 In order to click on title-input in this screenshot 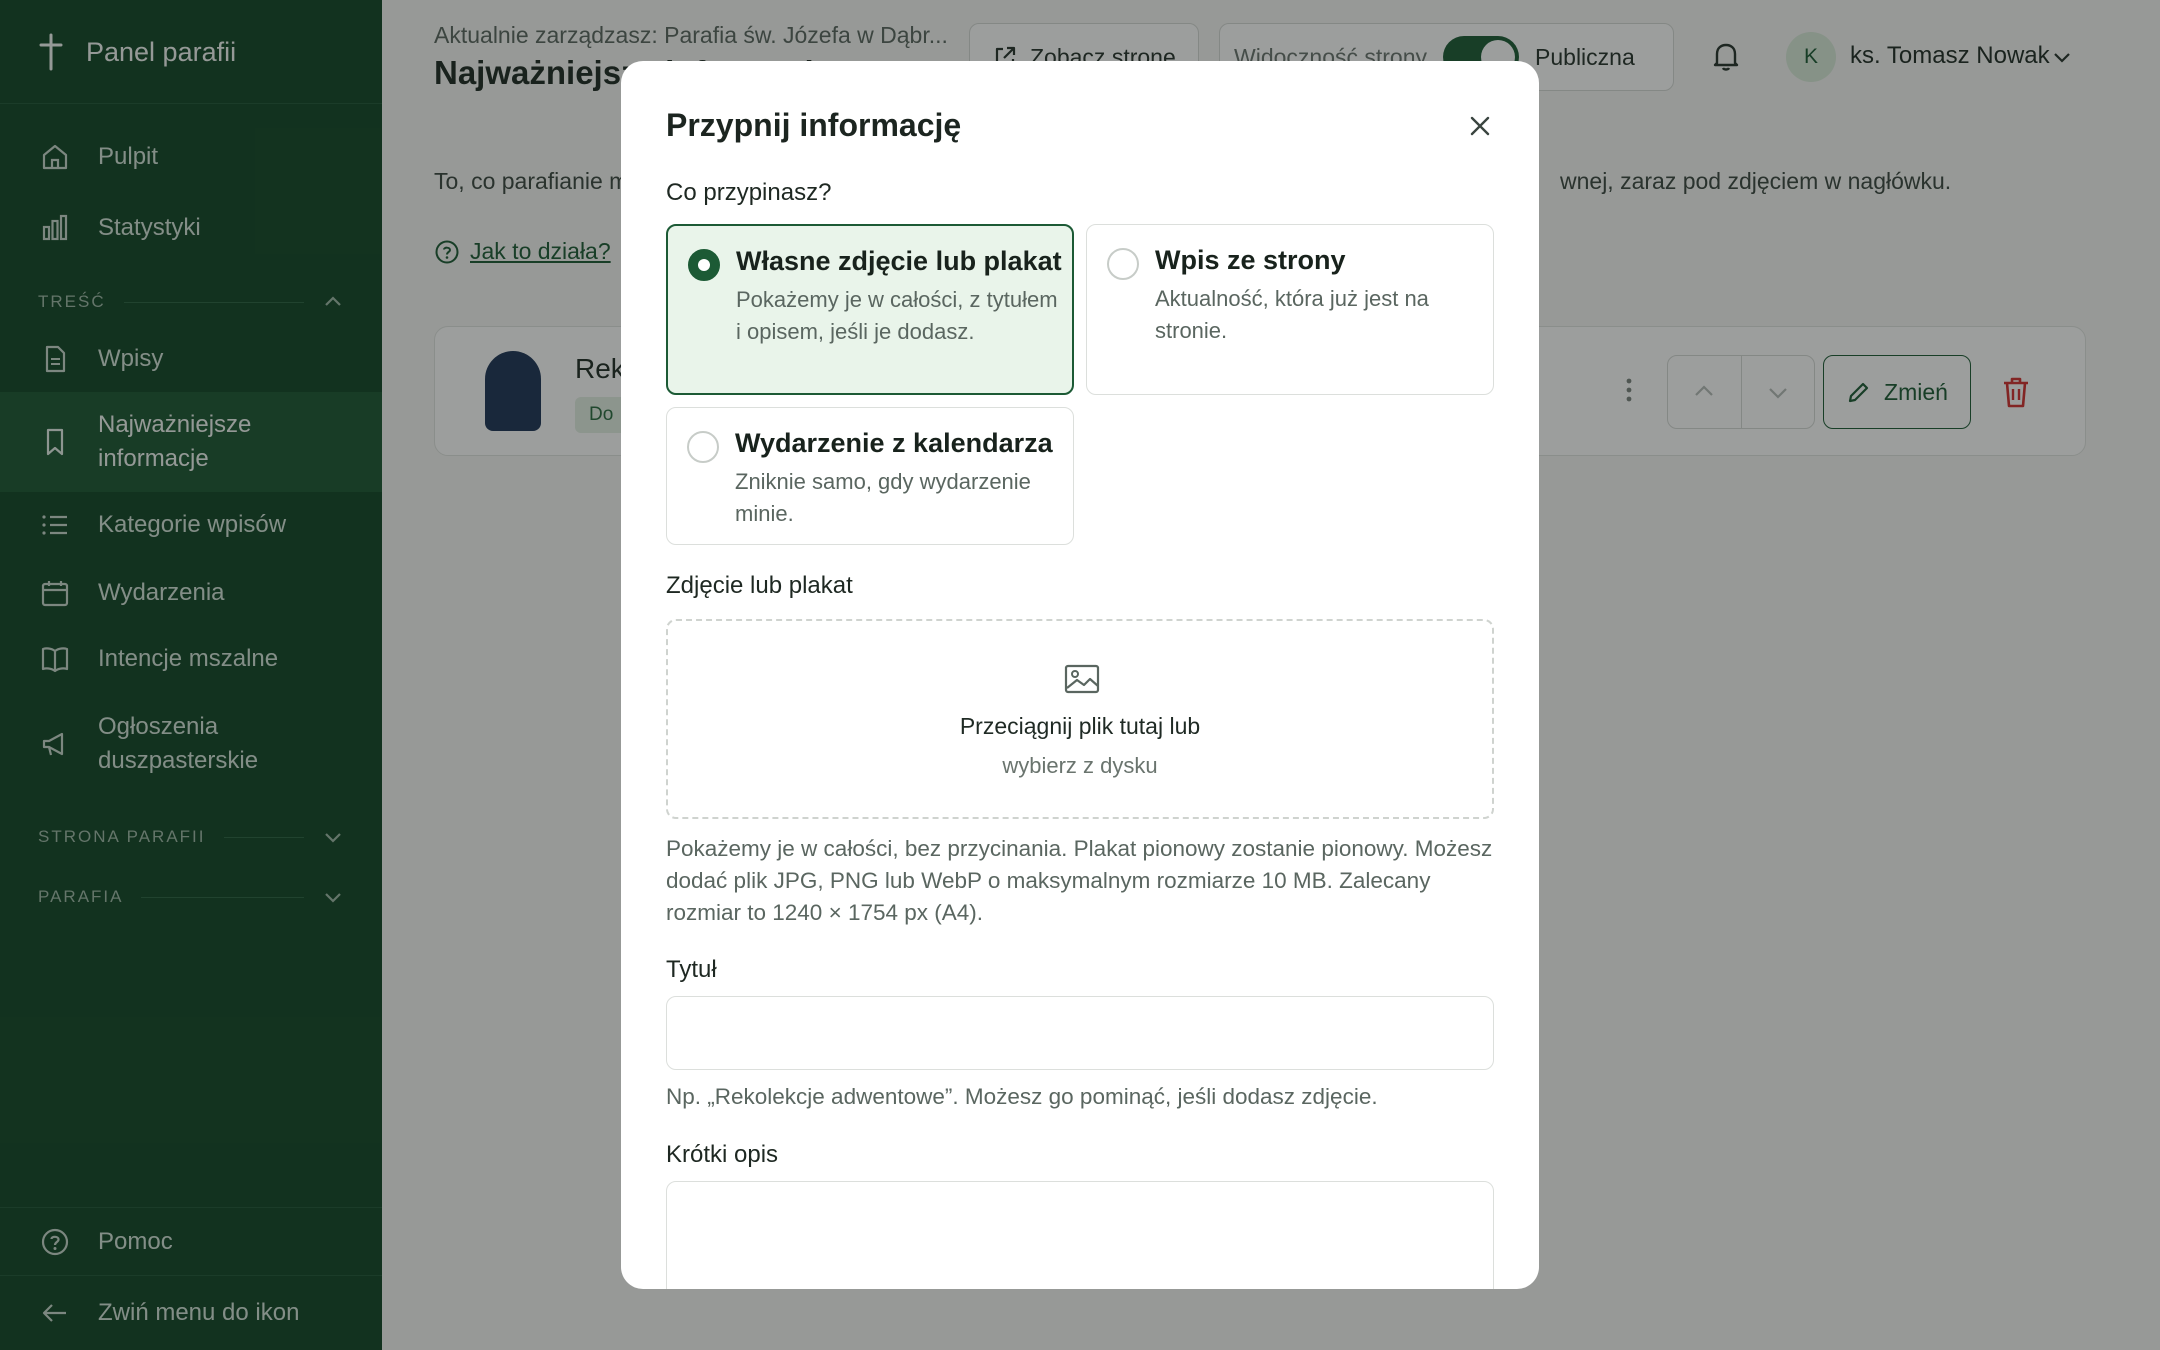, I will do `click(1080, 1033)`.